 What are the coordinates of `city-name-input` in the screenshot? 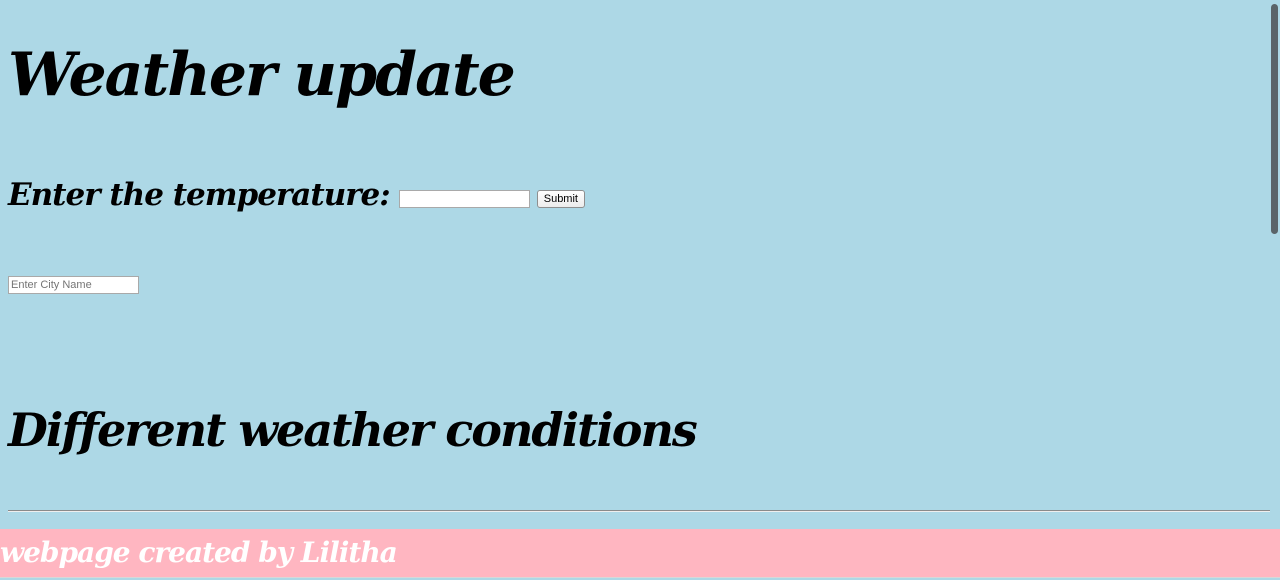 It's located at (73, 285).